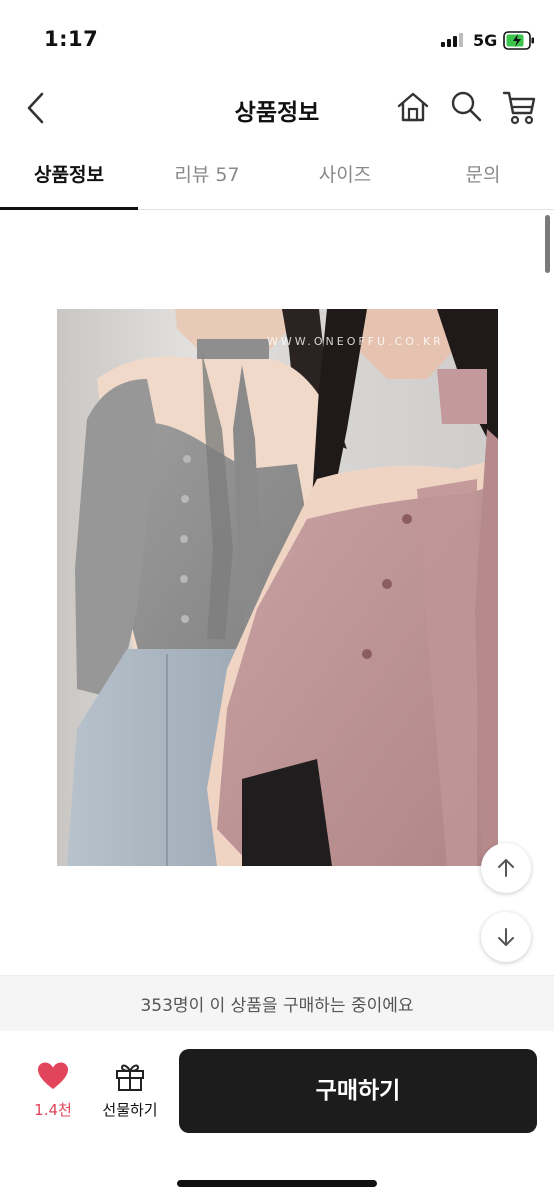 The image size is (554, 1200). I want to click on search-icon, so click(466, 106).